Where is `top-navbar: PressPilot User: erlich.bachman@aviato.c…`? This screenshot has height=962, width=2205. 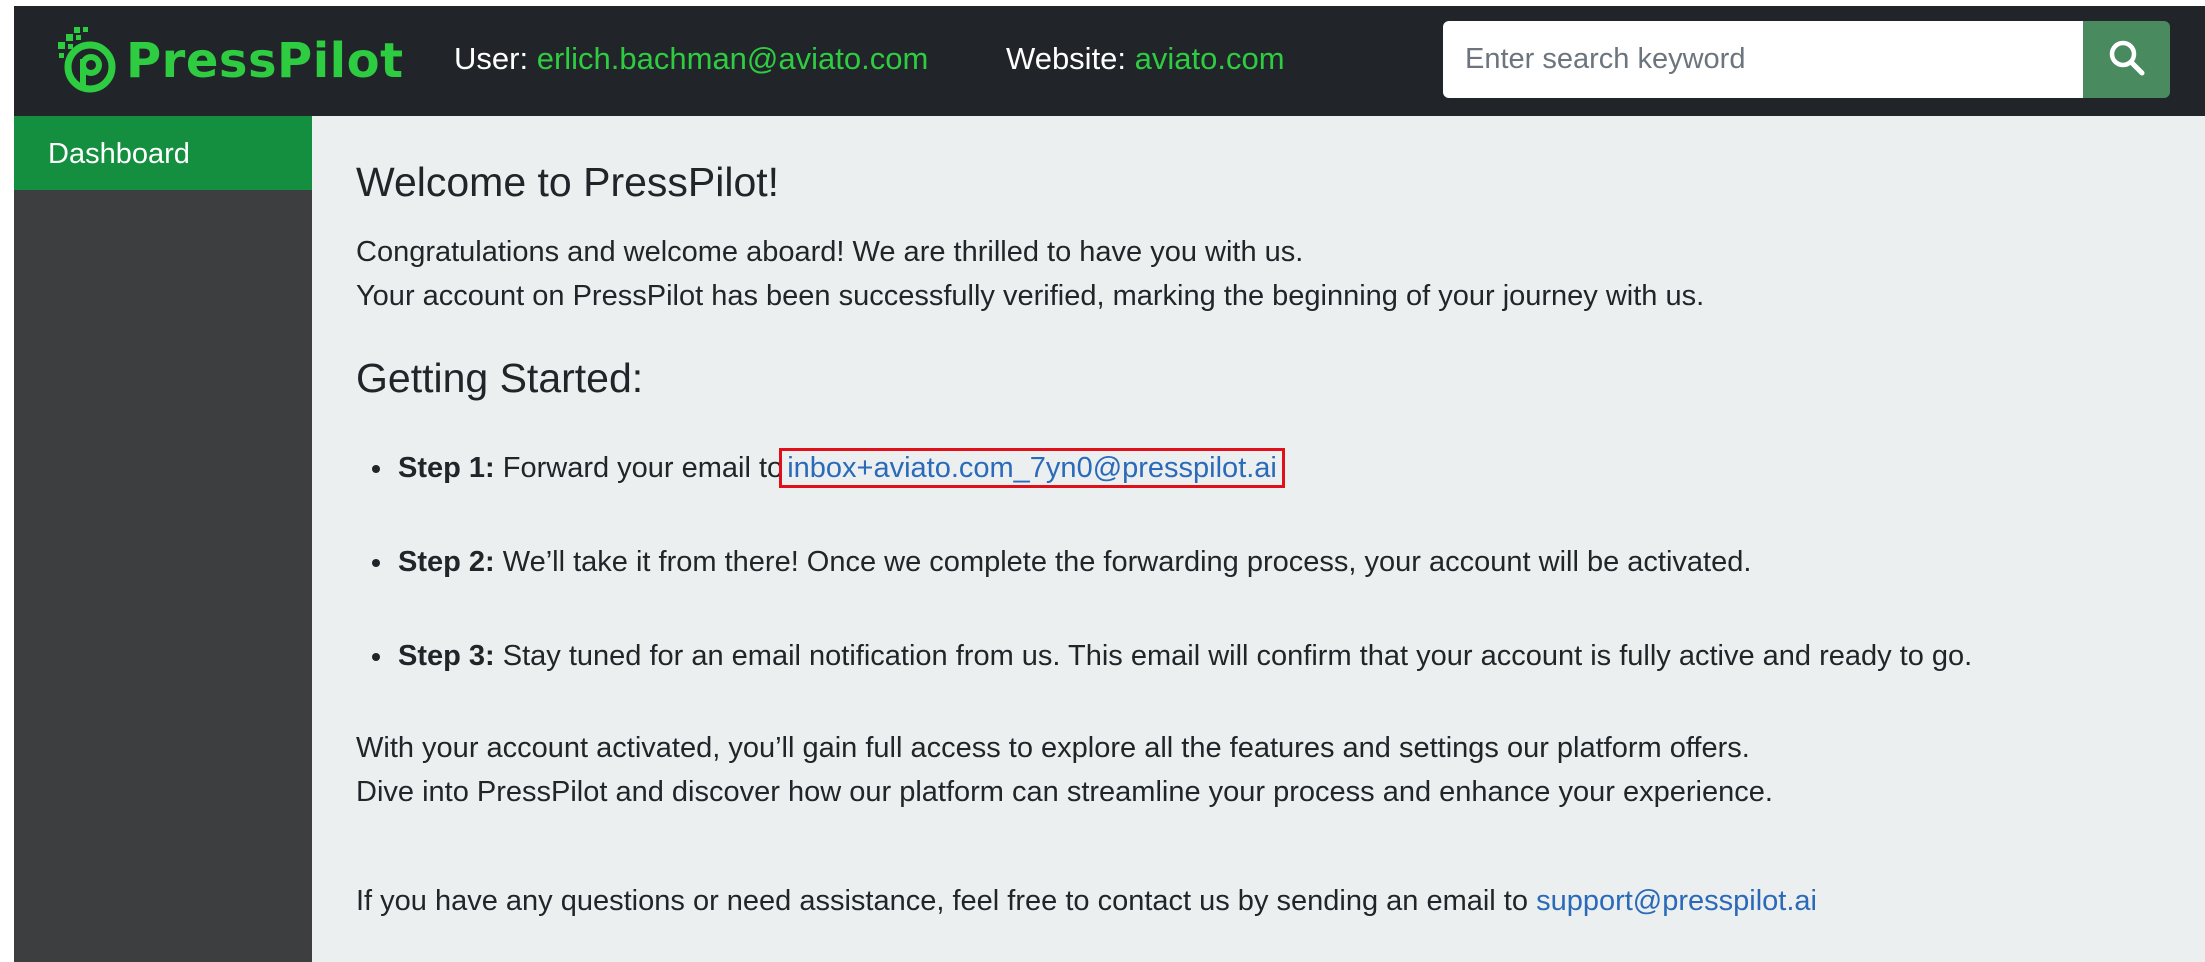 top-navbar: PressPilot User: erlich.bachman@aviato.c… is located at coordinates (1109, 61).